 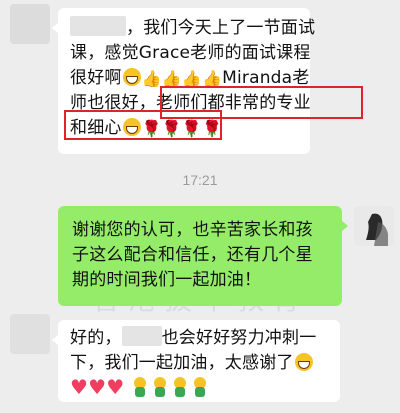 I want to click on message-line: 师也很好，老师们都非常的专业, so click(x=190, y=103).